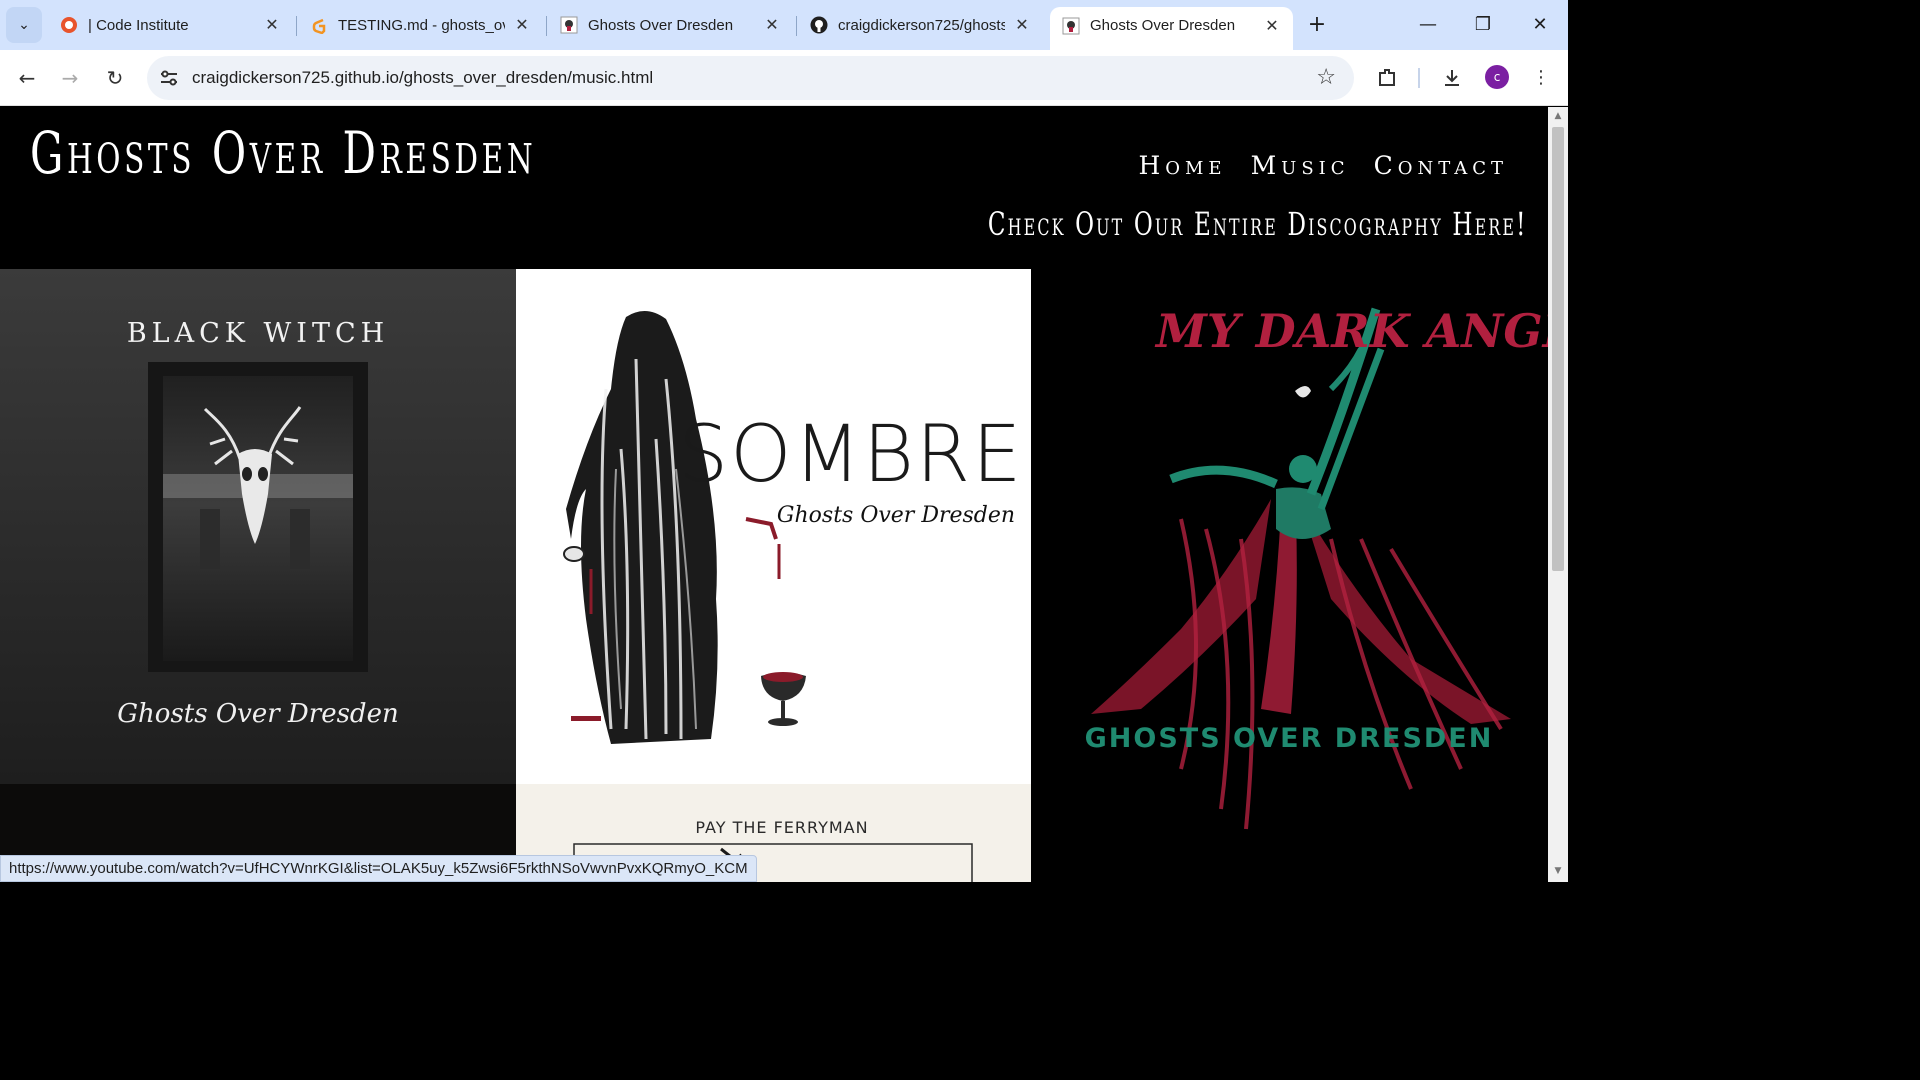 Image resolution: width=1920 pixels, height=1080 pixels. What do you see at coordinates (851, 455) in the screenshot?
I see `album-title: SOMBRE` at bounding box center [851, 455].